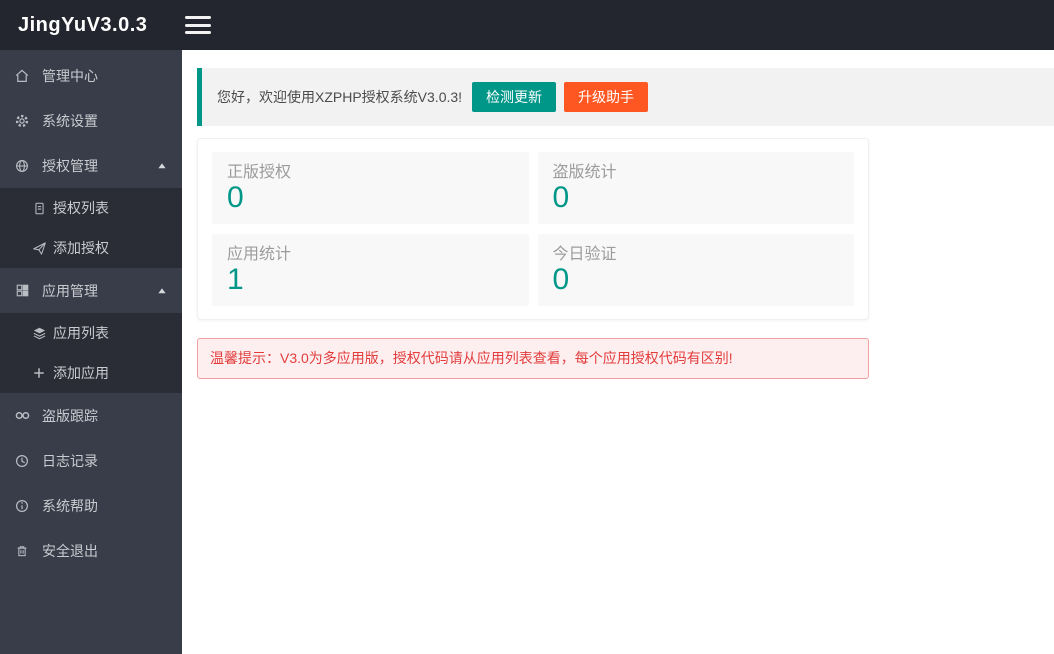 The image size is (1054, 654). What do you see at coordinates (81, 208) in the screenshot?
I see `sidebar-item-label: 授权列表` at bounding box center [81, 208].